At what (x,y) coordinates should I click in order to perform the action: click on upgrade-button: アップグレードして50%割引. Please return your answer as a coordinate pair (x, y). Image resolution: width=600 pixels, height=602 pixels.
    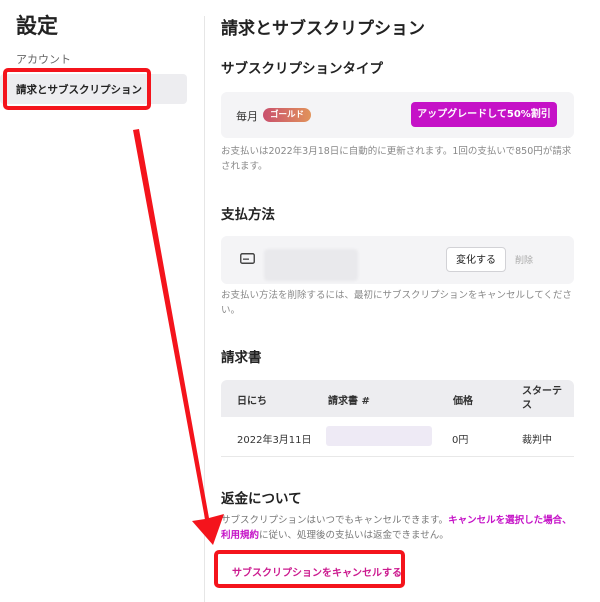
    Looking at the image, I should click on (484, 114).